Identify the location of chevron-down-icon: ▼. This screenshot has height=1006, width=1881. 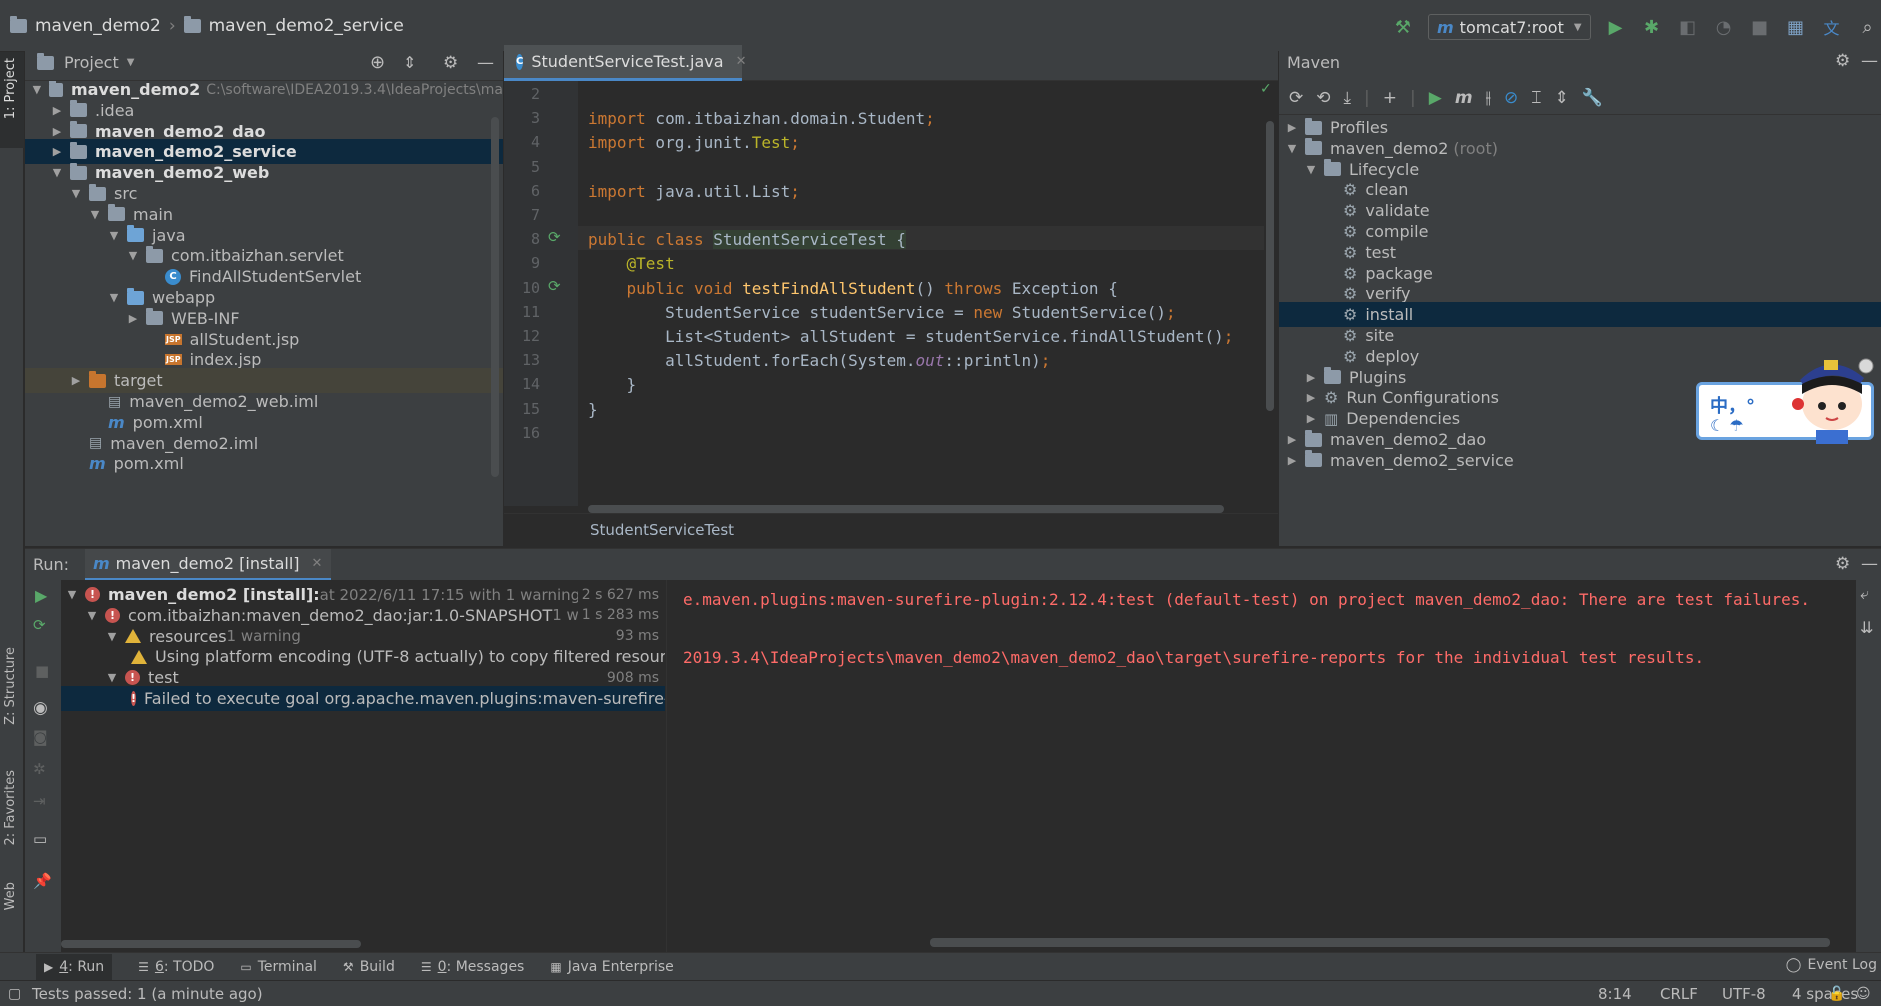
(131, 62).